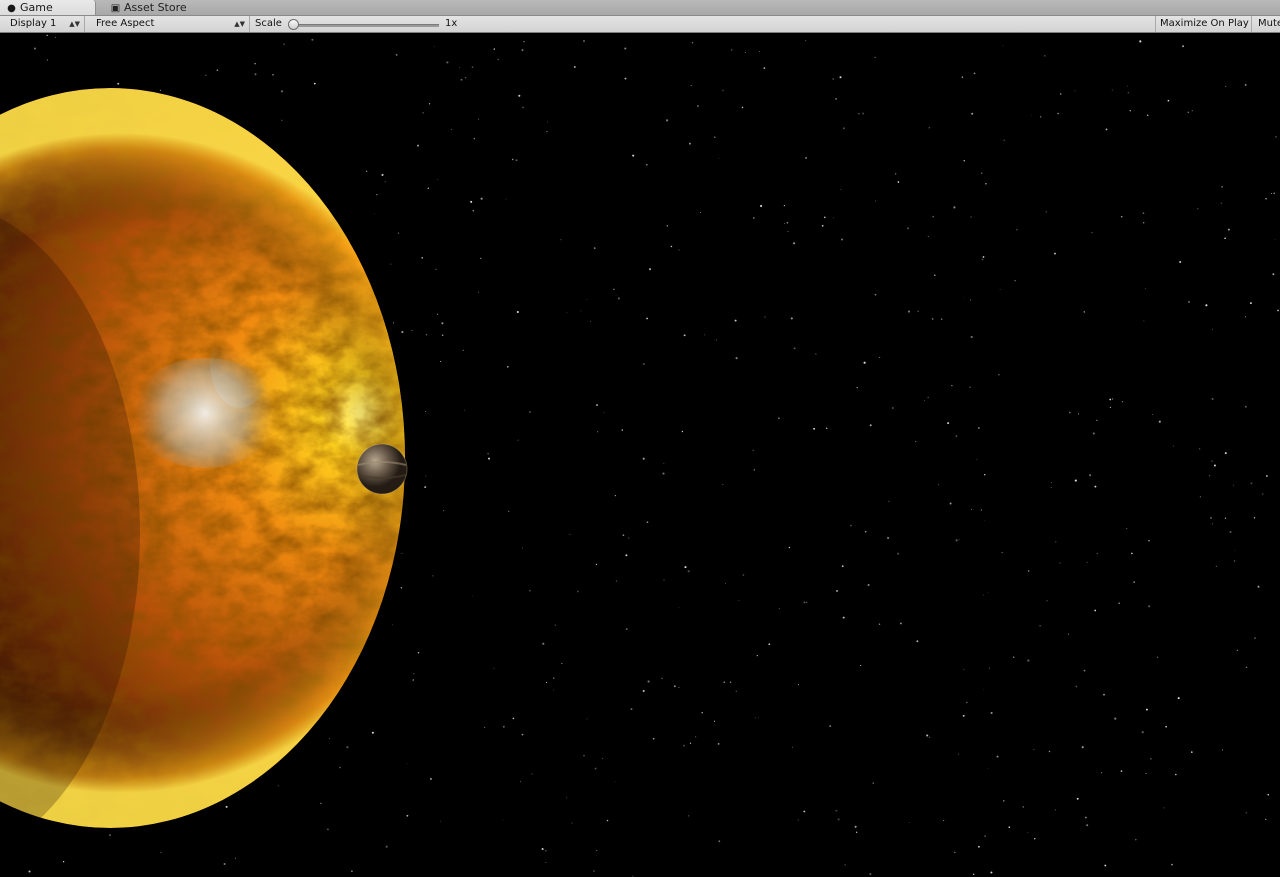  Describe the element at coordinates (36, 7) in the screenshot. I see `tab-game-label: Game` at that location.